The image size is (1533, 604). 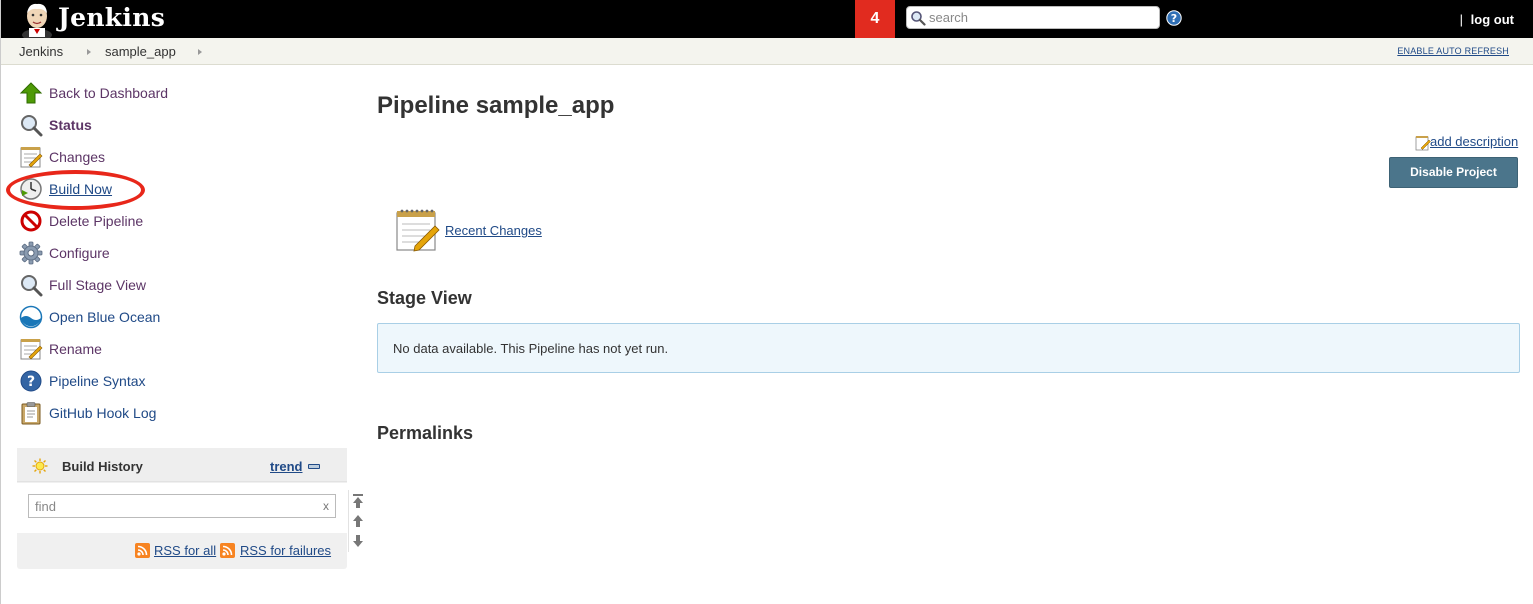 What do you see at coordinates (97, 381) in the screenshot?
I see `task-label: Pipeline Syntax` at bounding box center [97, 381].